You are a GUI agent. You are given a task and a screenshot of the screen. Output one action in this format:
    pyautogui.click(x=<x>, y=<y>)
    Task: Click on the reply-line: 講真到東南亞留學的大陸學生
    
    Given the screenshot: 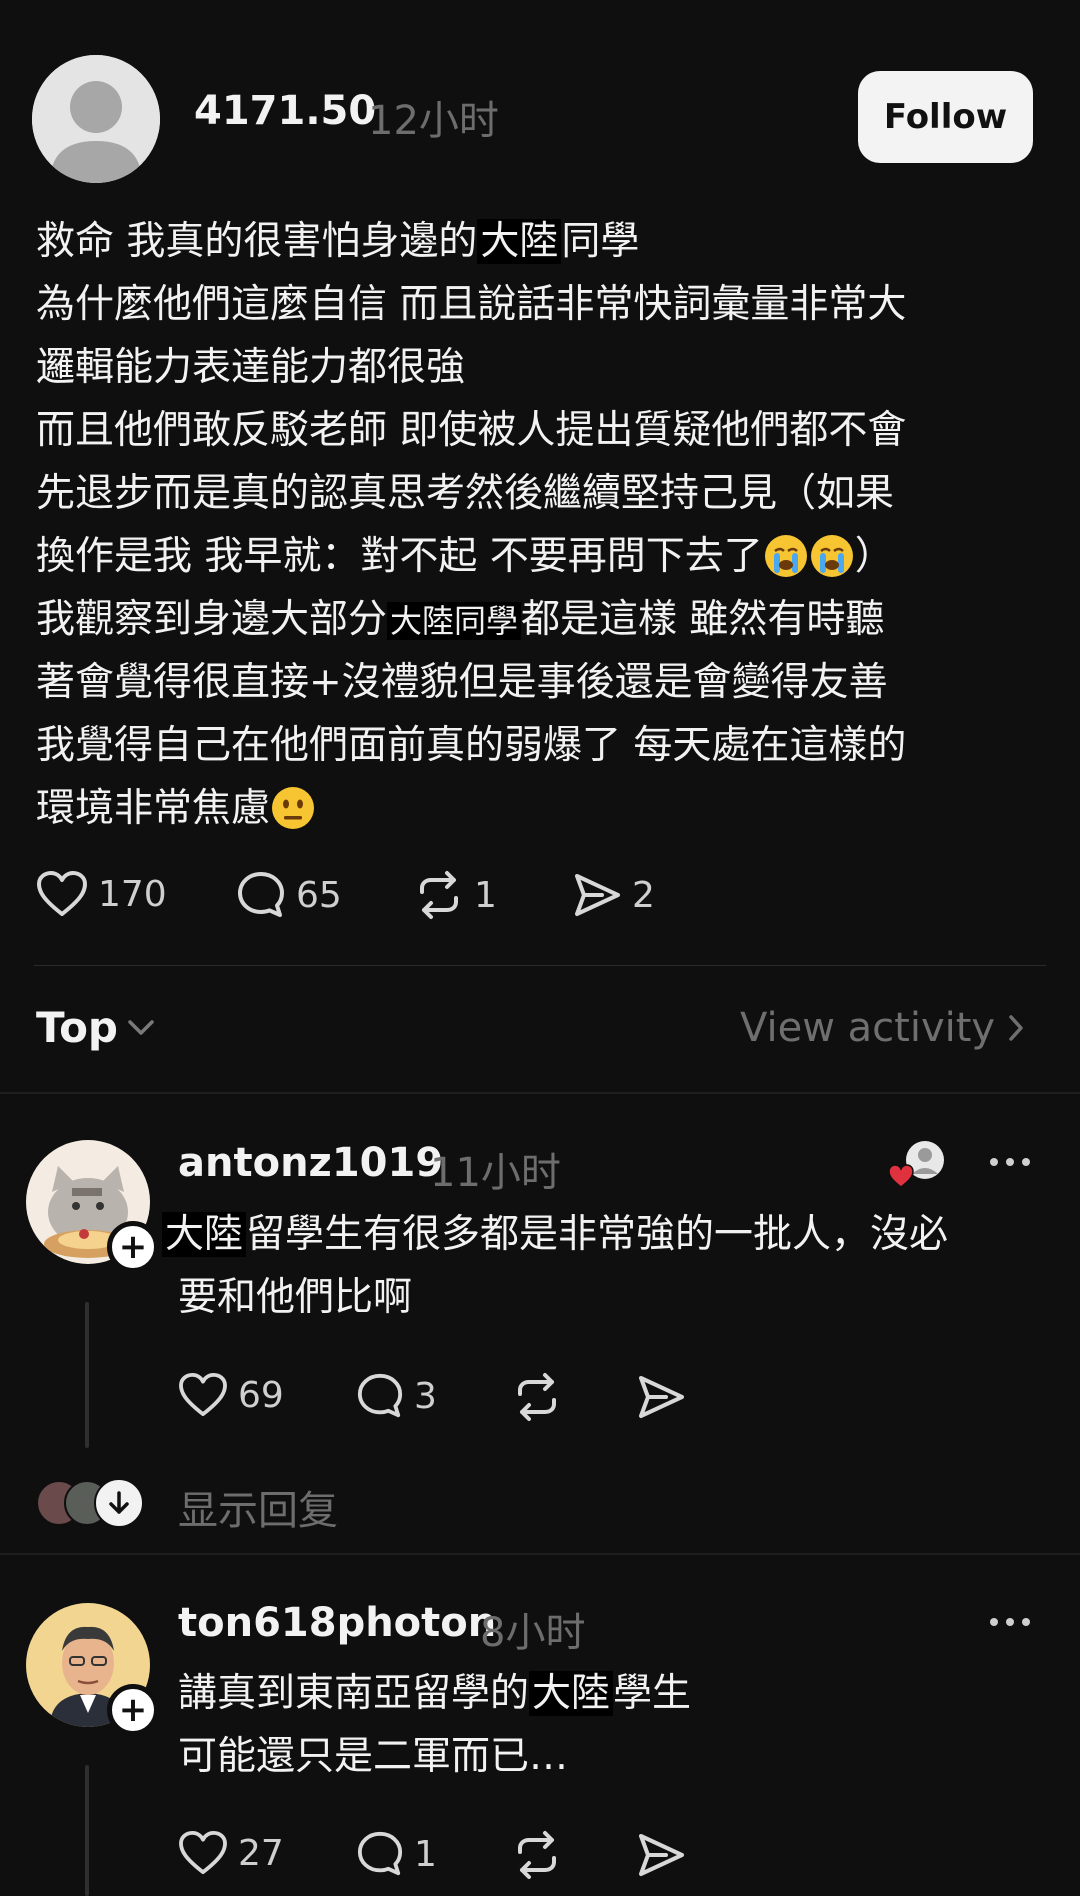 What is the action you would take?
    pyautogui.click(x=434, y=1693)
    